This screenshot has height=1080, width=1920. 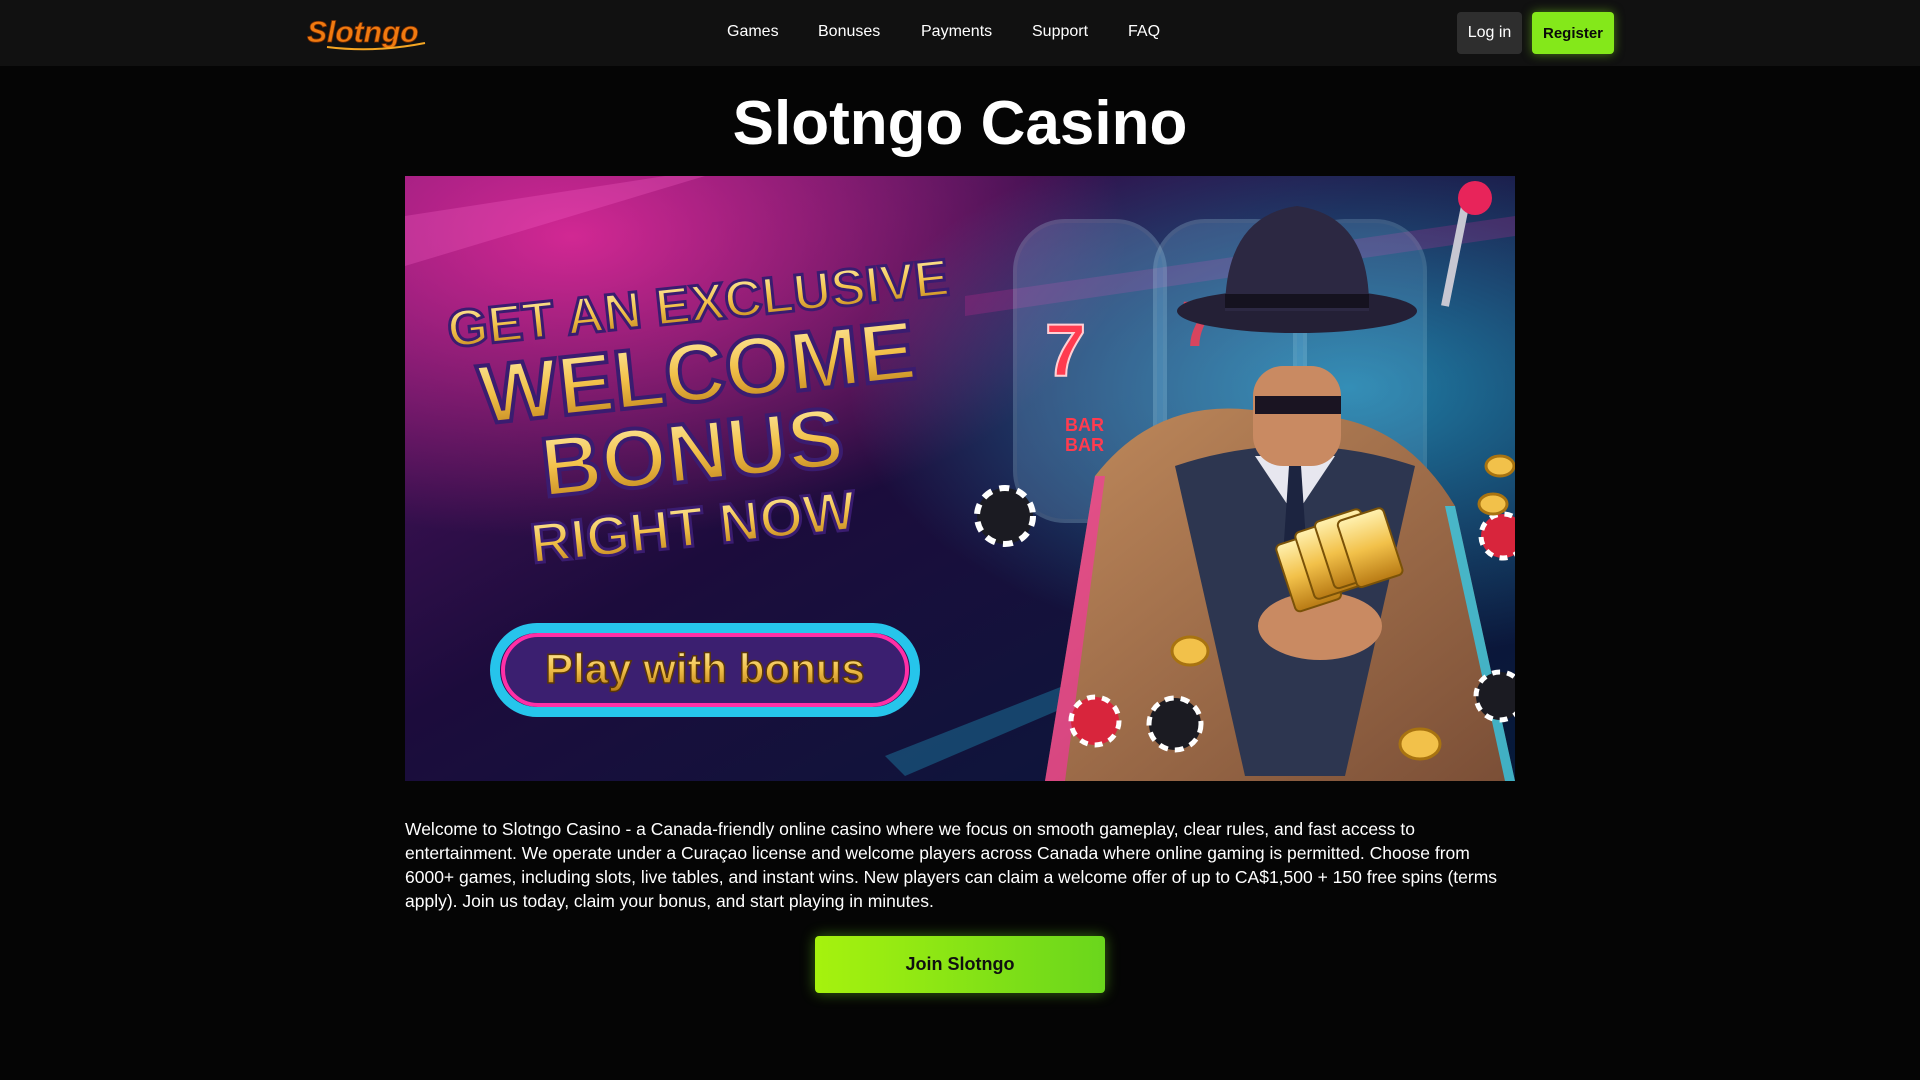 I want to click on login-button: Log in, so click(x=1489, y=33).